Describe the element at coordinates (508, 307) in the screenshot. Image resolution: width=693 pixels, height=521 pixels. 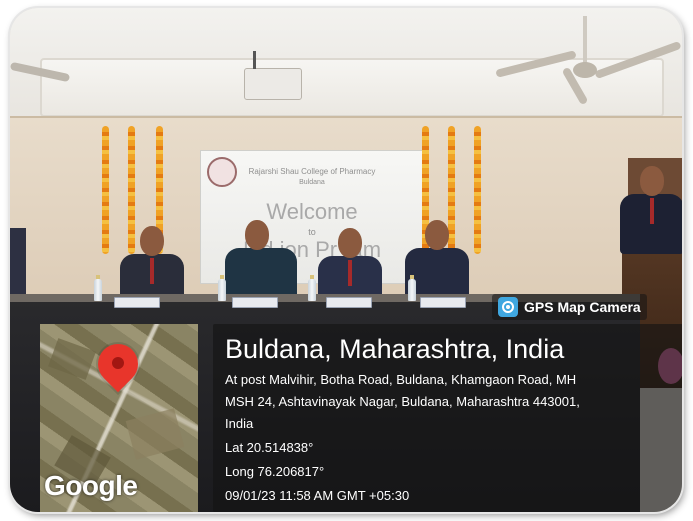
I see `camera-lens-icon` at that location.